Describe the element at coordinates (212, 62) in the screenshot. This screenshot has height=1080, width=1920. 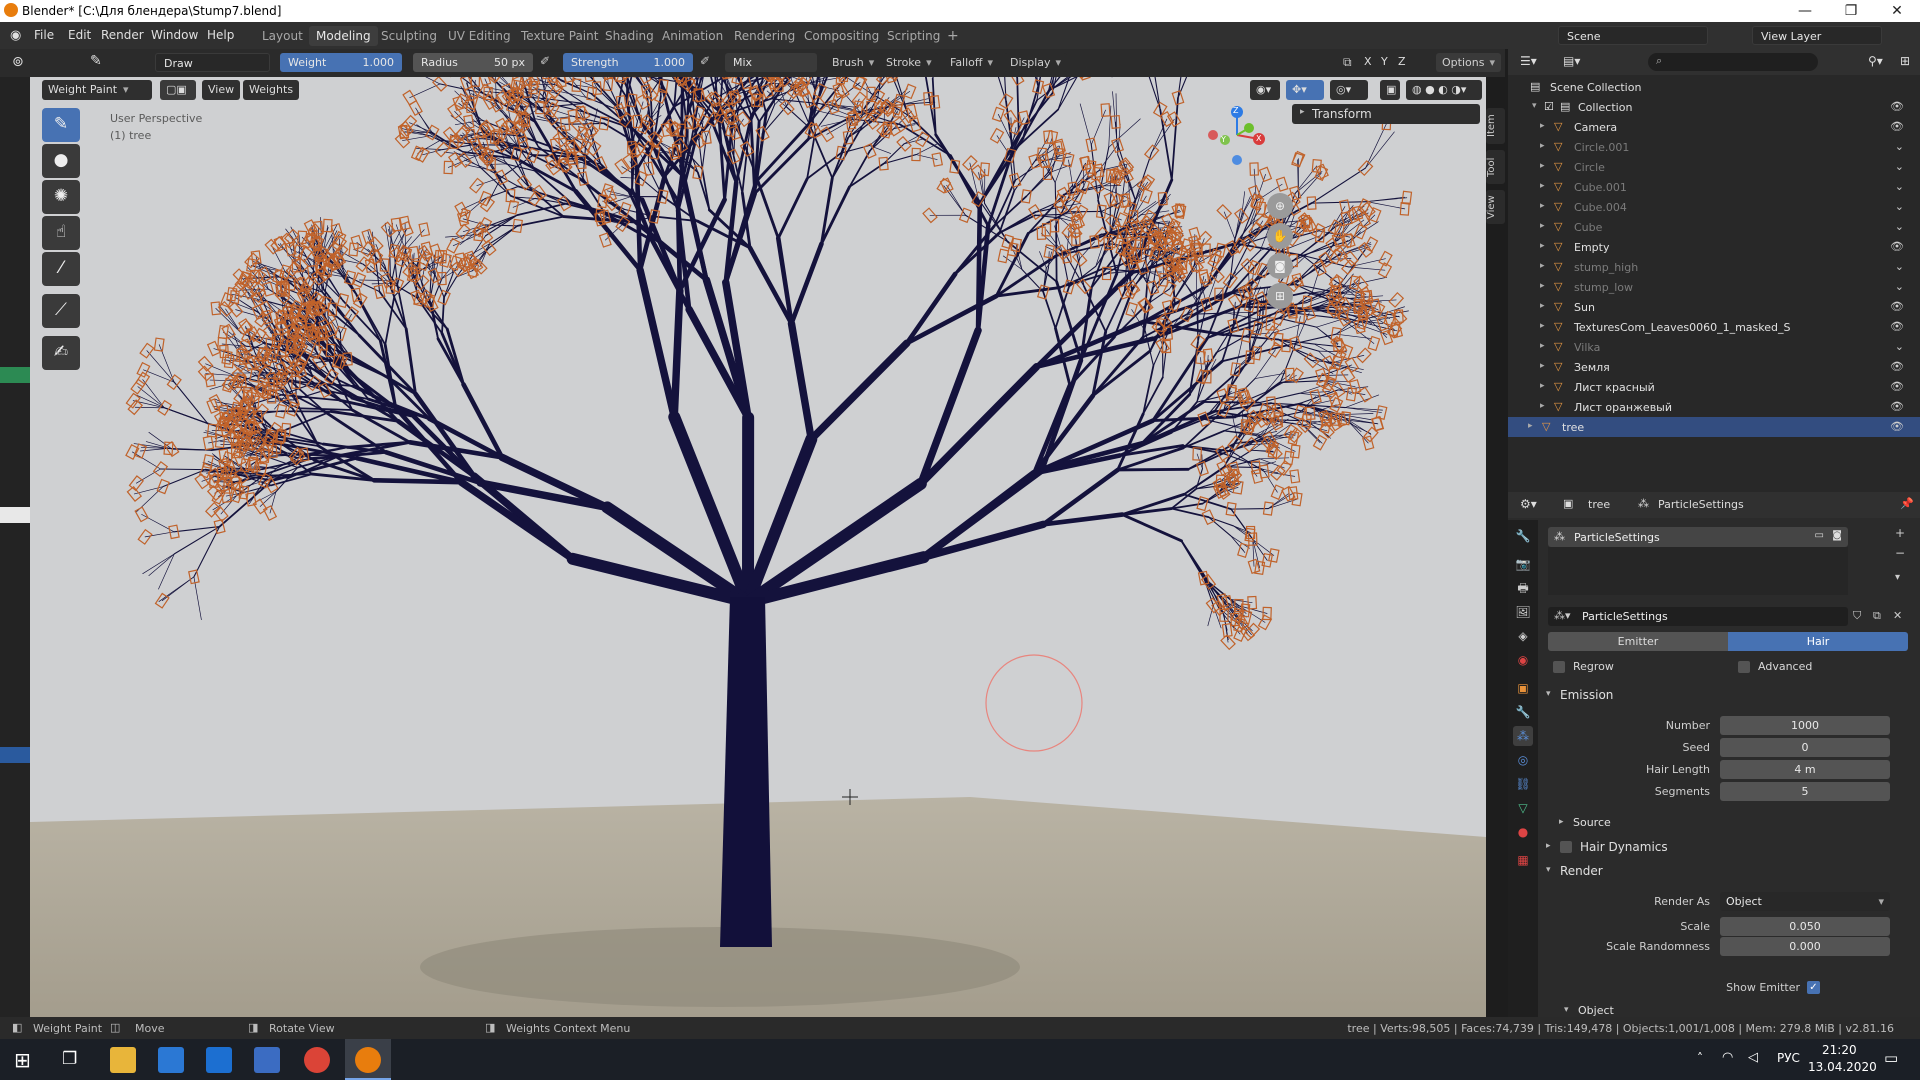
I see `brush-name-field: Draw` at that location.